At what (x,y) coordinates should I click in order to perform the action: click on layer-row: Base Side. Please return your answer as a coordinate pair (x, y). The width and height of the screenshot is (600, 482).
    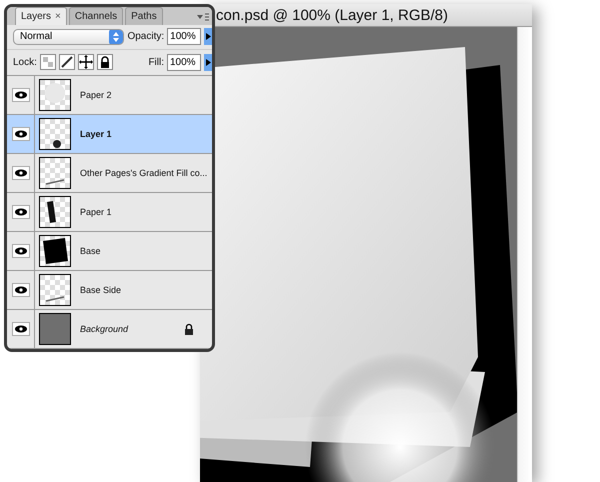
    Looking at the image, I should click on (109, 290).